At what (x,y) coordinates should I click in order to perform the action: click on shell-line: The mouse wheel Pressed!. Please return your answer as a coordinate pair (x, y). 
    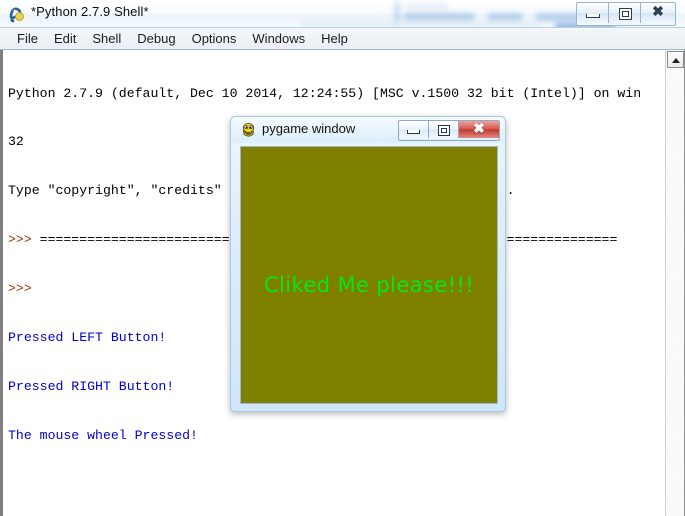
    Looking at the image, I should click on (103, 435).